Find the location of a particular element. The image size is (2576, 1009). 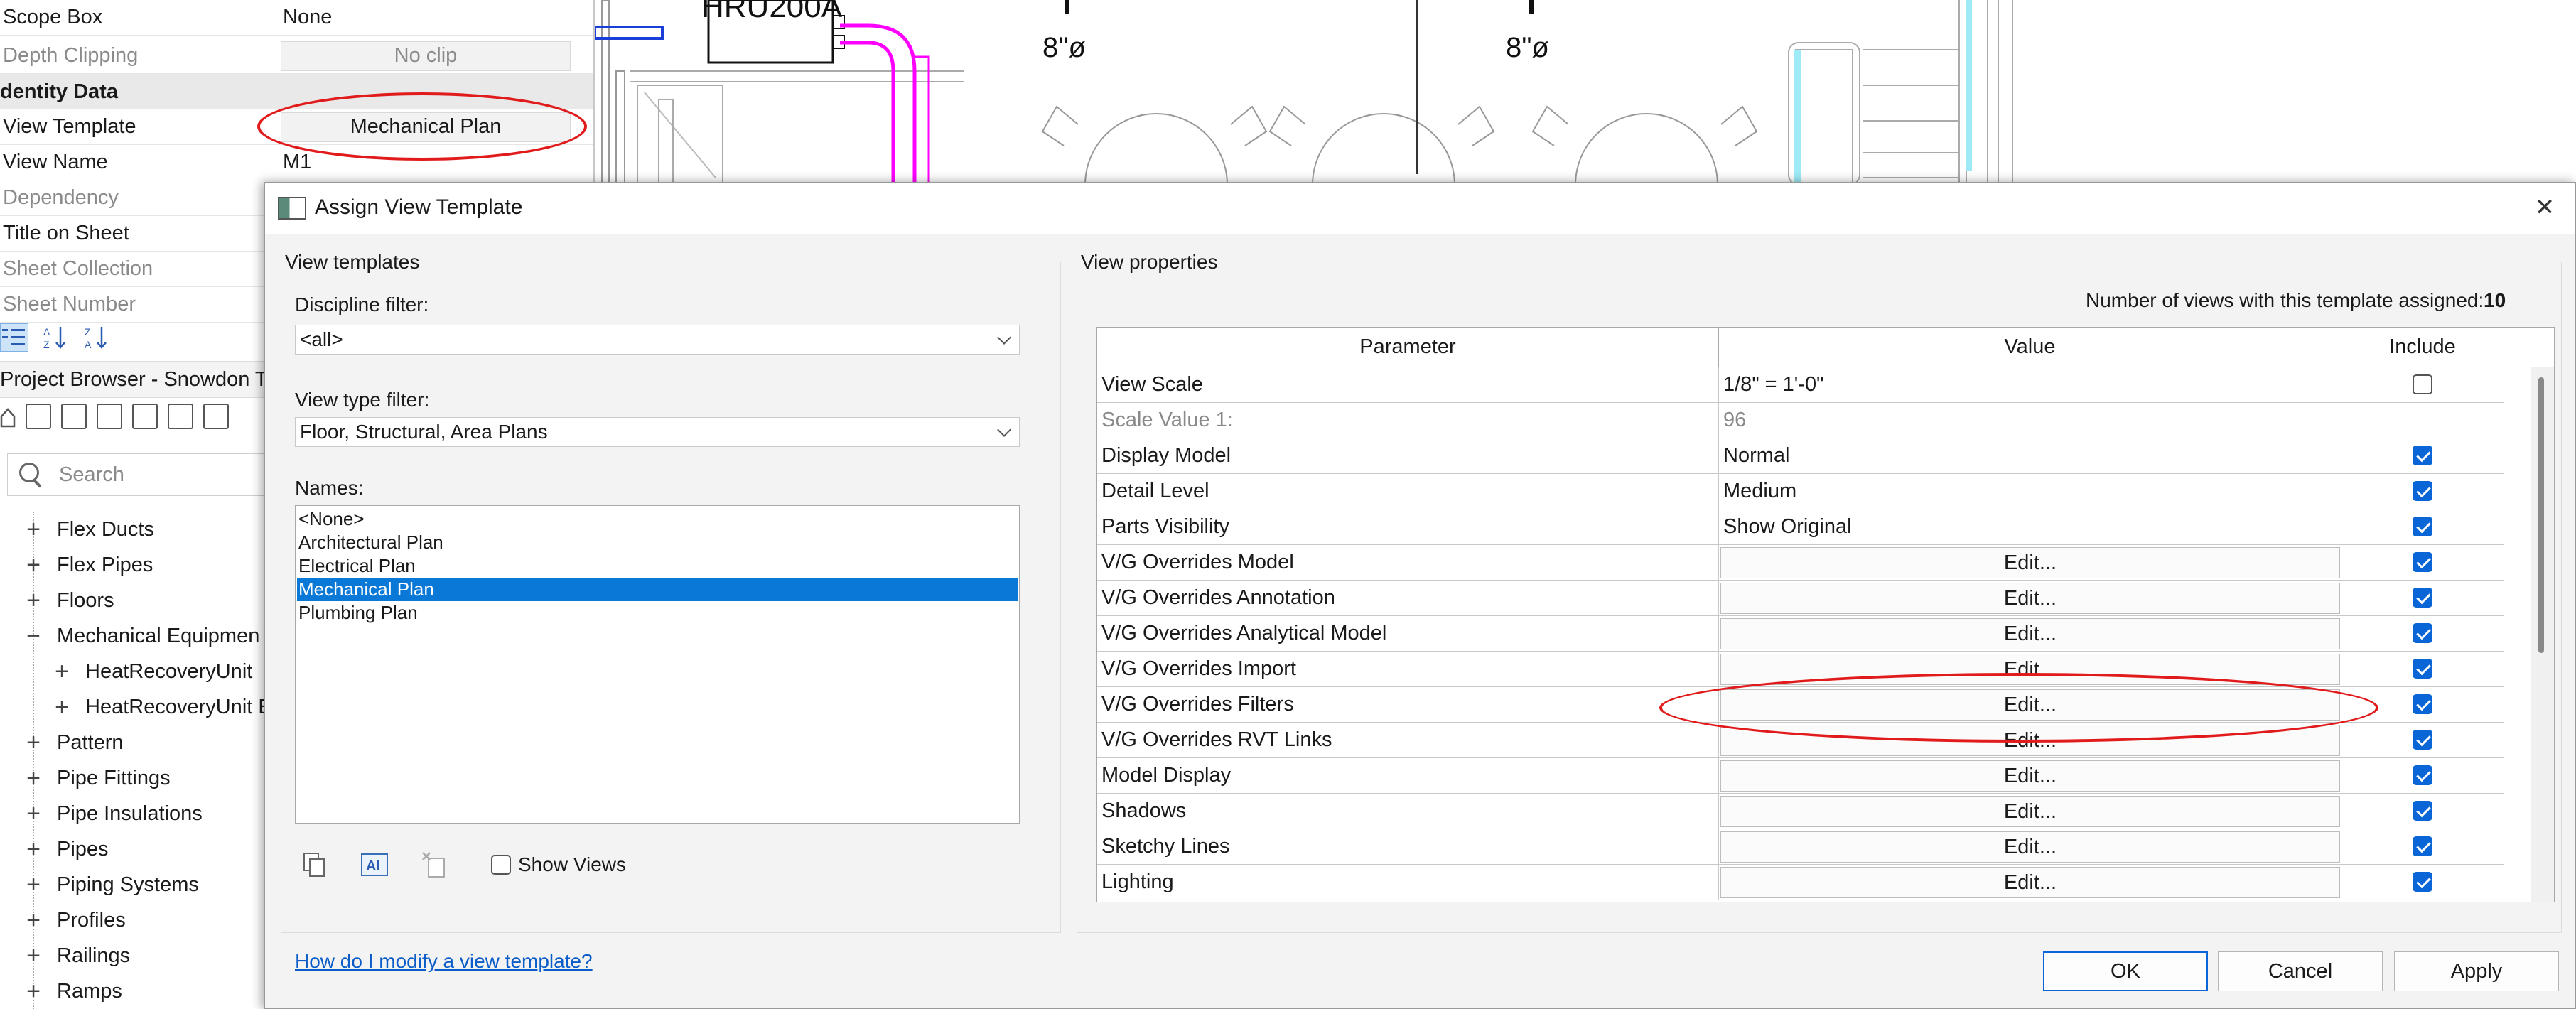

tree-item: + HeatRecoveryUnit E is located at coordinates (157, 707).